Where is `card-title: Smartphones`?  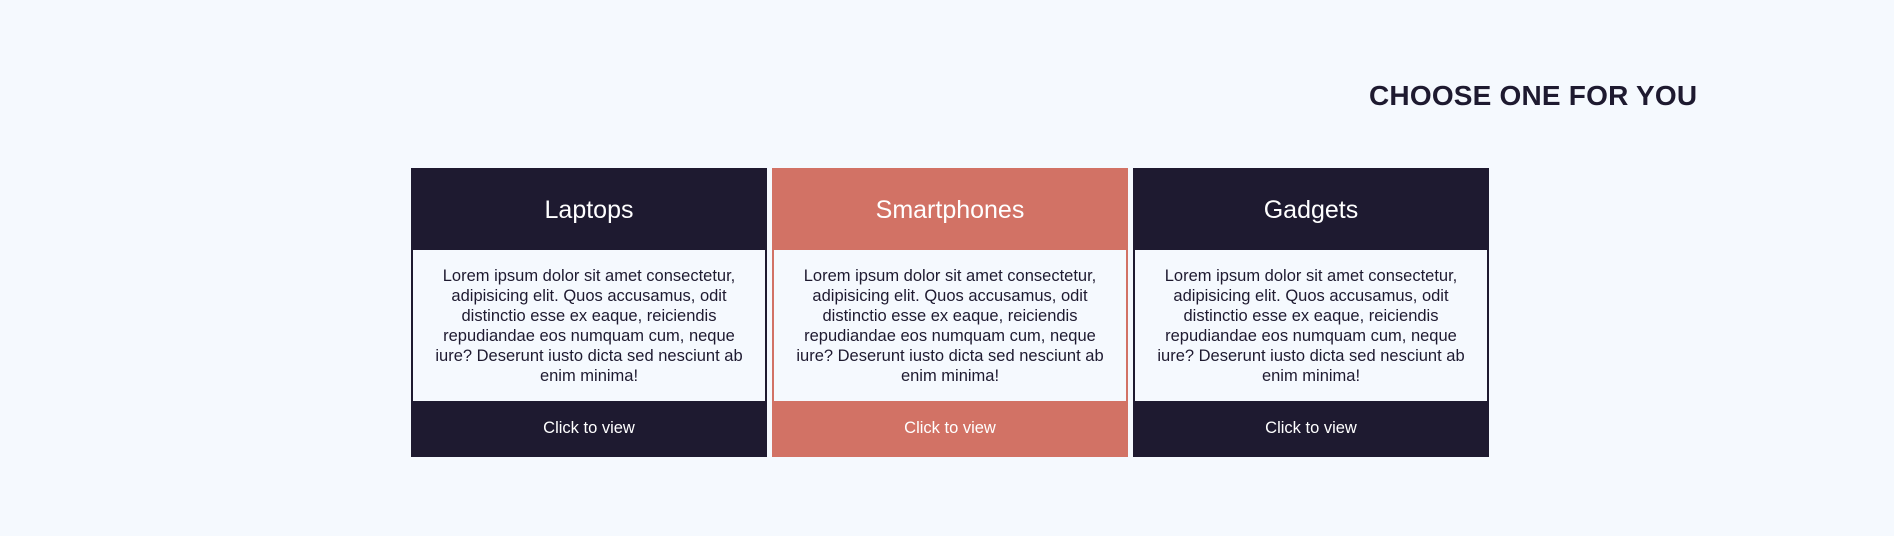
card-title: Smartphones is located at coordinates (950, 210).